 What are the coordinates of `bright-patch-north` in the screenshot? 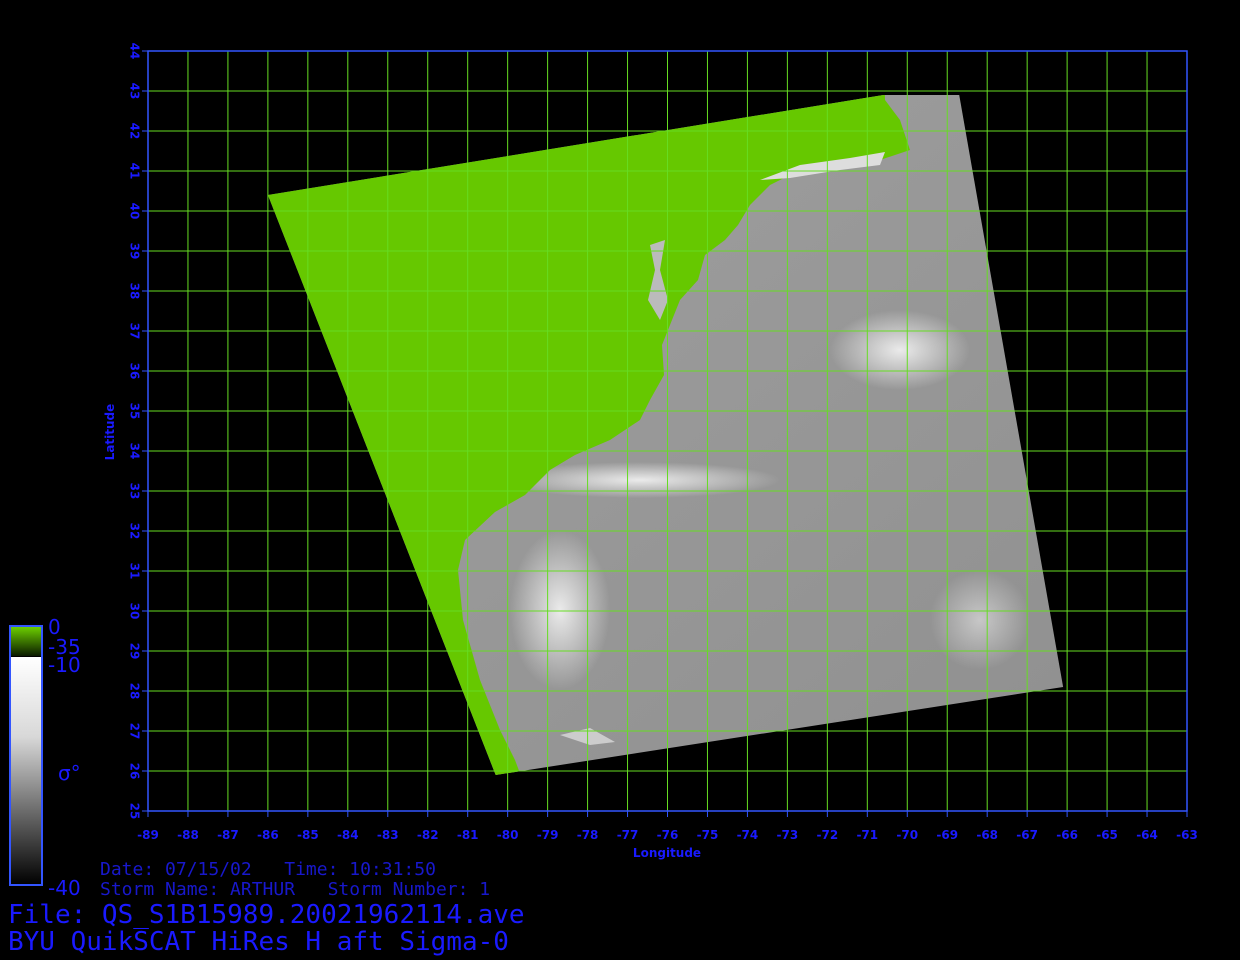 It's located at (900, 350).